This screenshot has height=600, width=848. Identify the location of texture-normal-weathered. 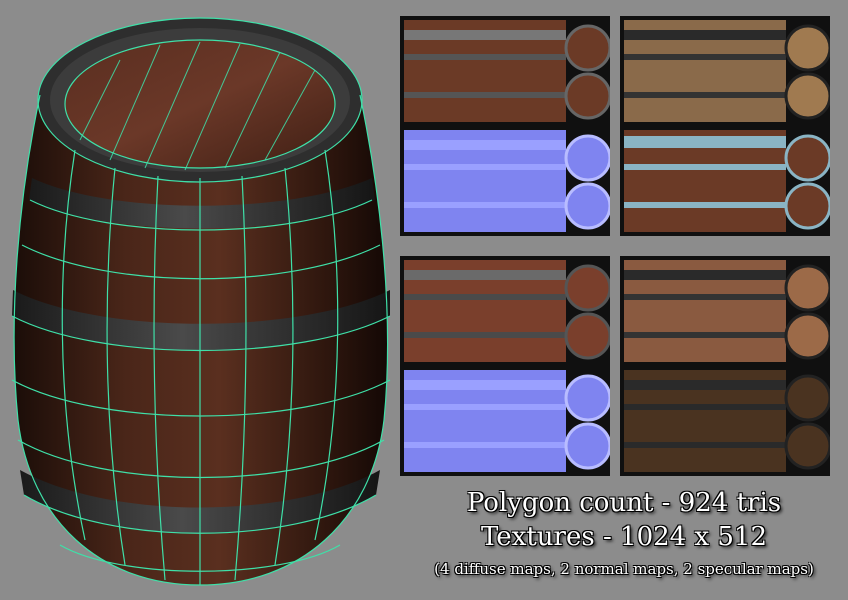
(505, 421).